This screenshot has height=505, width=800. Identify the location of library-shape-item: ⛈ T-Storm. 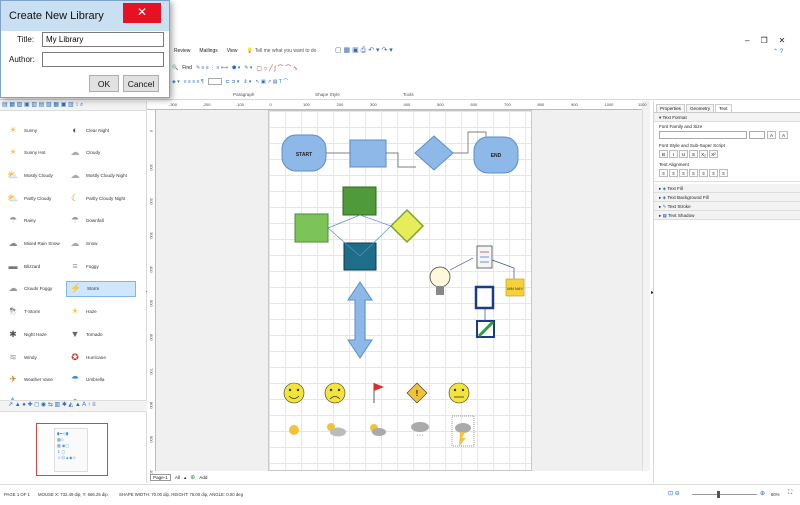
(39, 312).